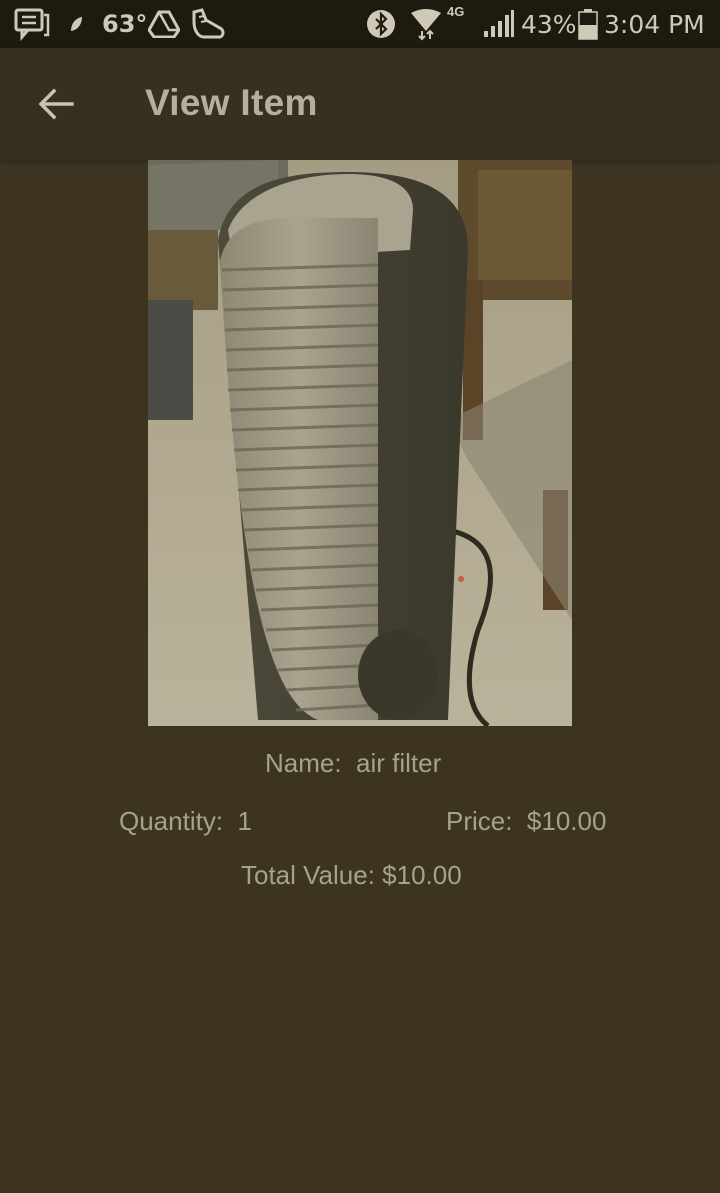 This screenshot has height=1193, width=720. I want to click on name-value: air filter, so click(399, 763).